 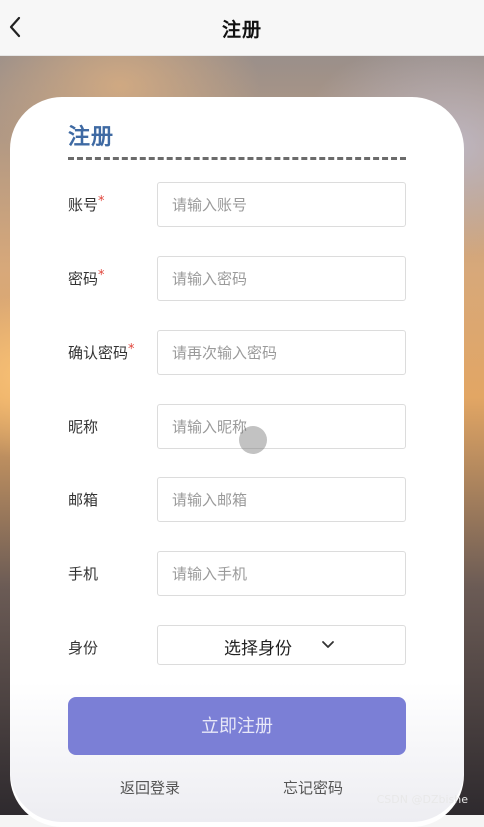 I want to click on phone-label: 手机, so click(x=83, y=574).